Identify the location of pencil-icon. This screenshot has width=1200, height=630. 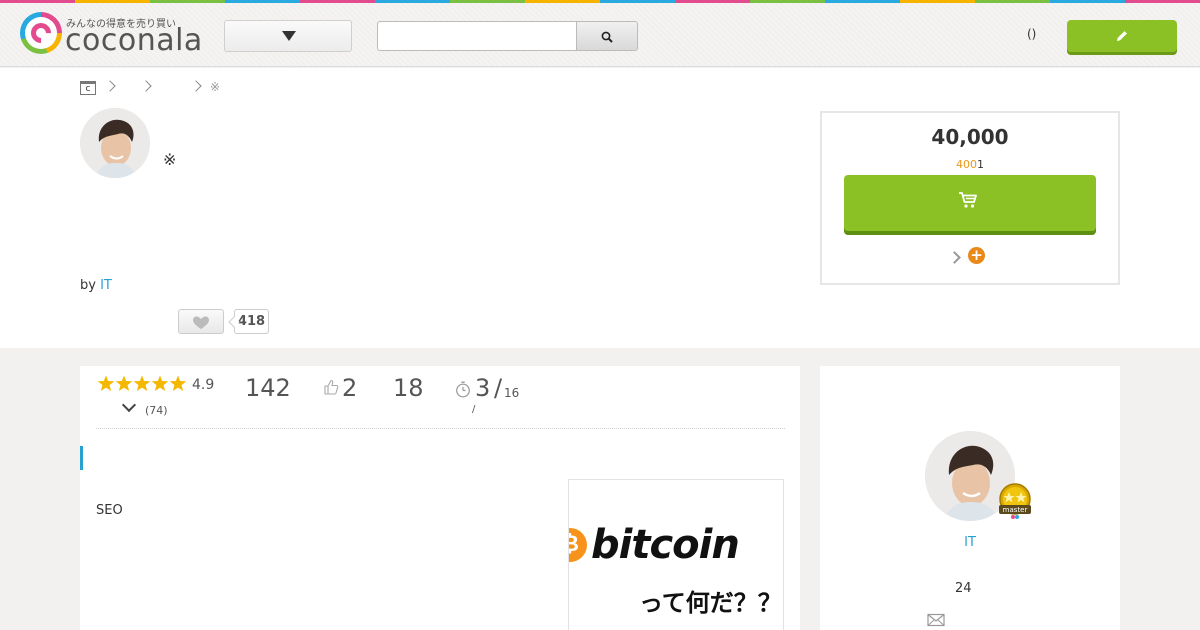
(1122, 36).